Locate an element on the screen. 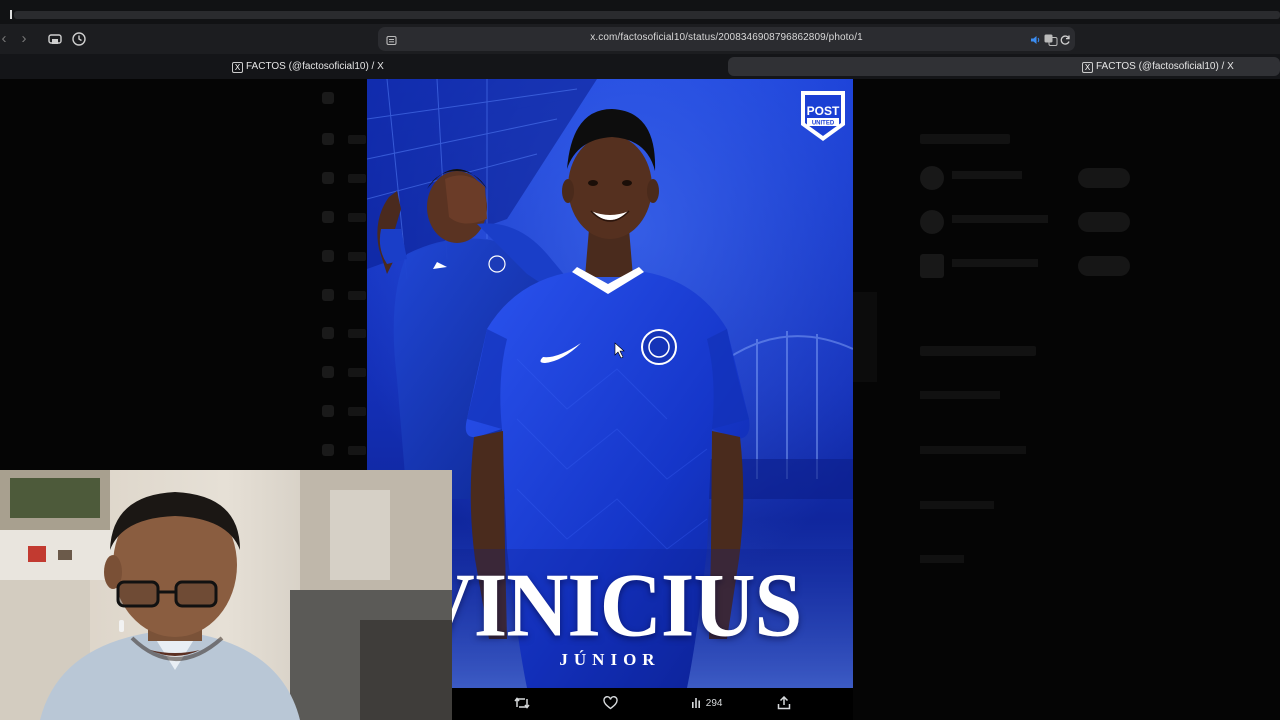 This screenshot has height=720, width=1280. tab-factos-1: X FACTOS (@factosoficial10) / X is located at coordinates (479, 66).